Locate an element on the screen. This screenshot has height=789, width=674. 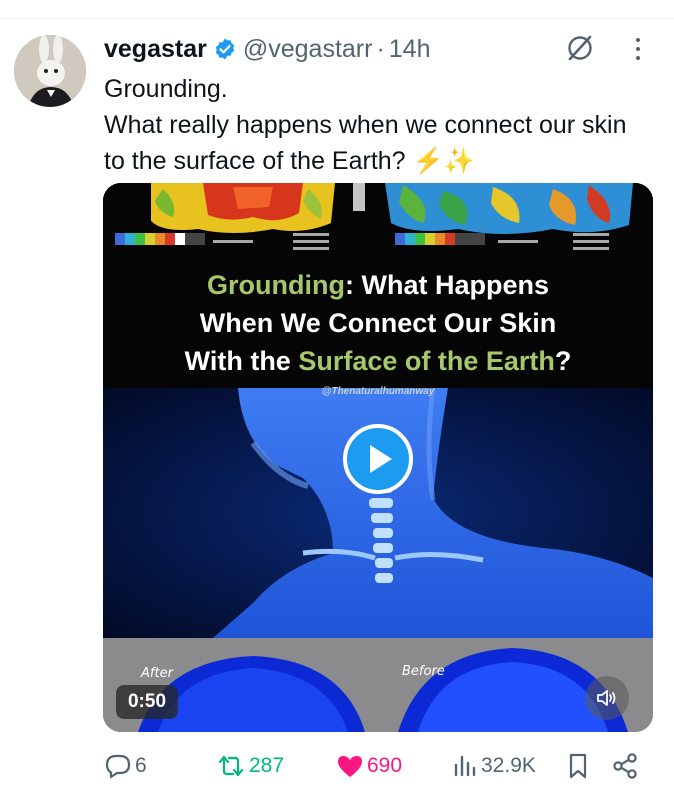
play-icon is located at coordinates (378, 459).